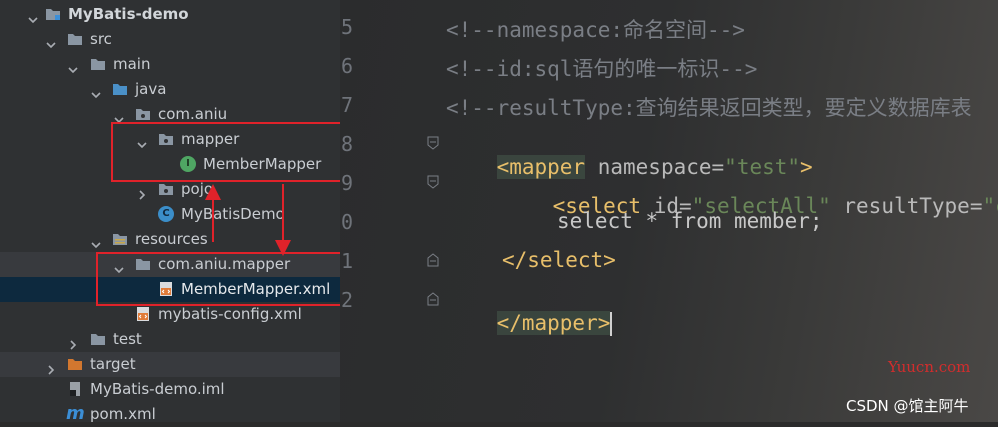 This screenshot has width=998, height=427. What do you see at coordinates (906, 206) in the screenshot?
I see `xml-attribute: resultType=` at bounding box center [906, 206].